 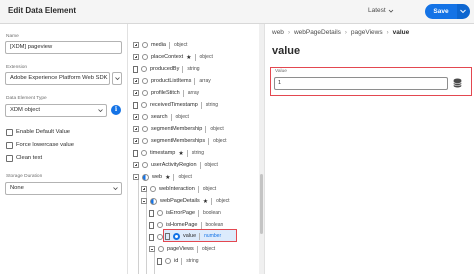 What do you see at coordinates (160, 45) in the screenshot?
I see `tree-row-media: media object` at bounding box center [160, 45].